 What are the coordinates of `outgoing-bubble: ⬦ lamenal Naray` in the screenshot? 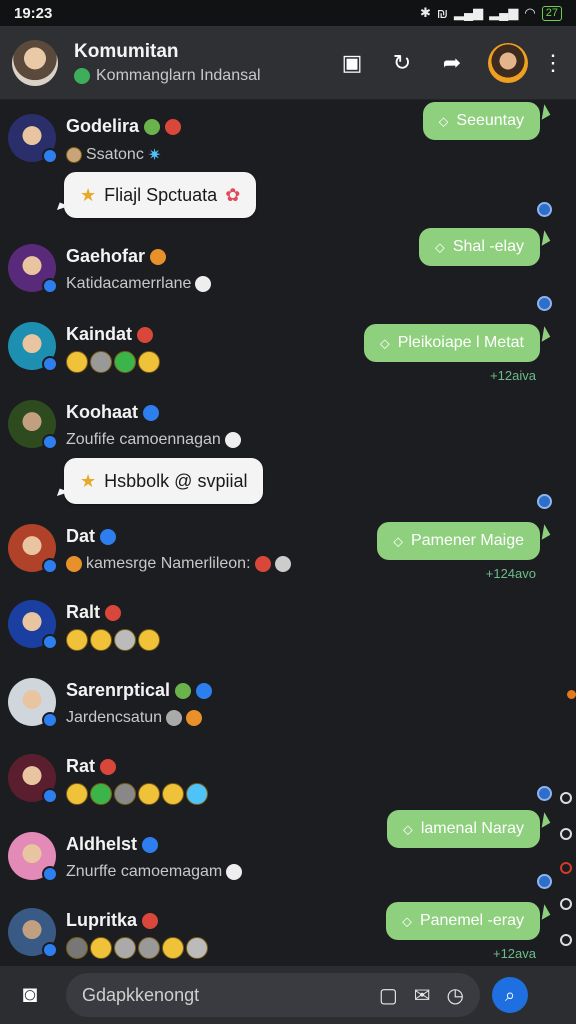 It's located at (463, 829).